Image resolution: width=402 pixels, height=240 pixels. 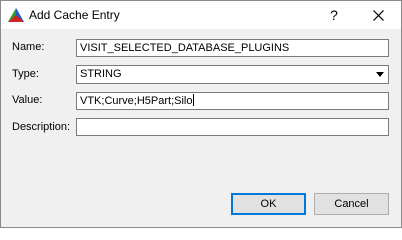 What do you see at coordinates (232, 48) in the screenshot?
I see `name-field: VISIT_SELECTED_DATABASE_PLUGINS` at bounding box center [232, 48].